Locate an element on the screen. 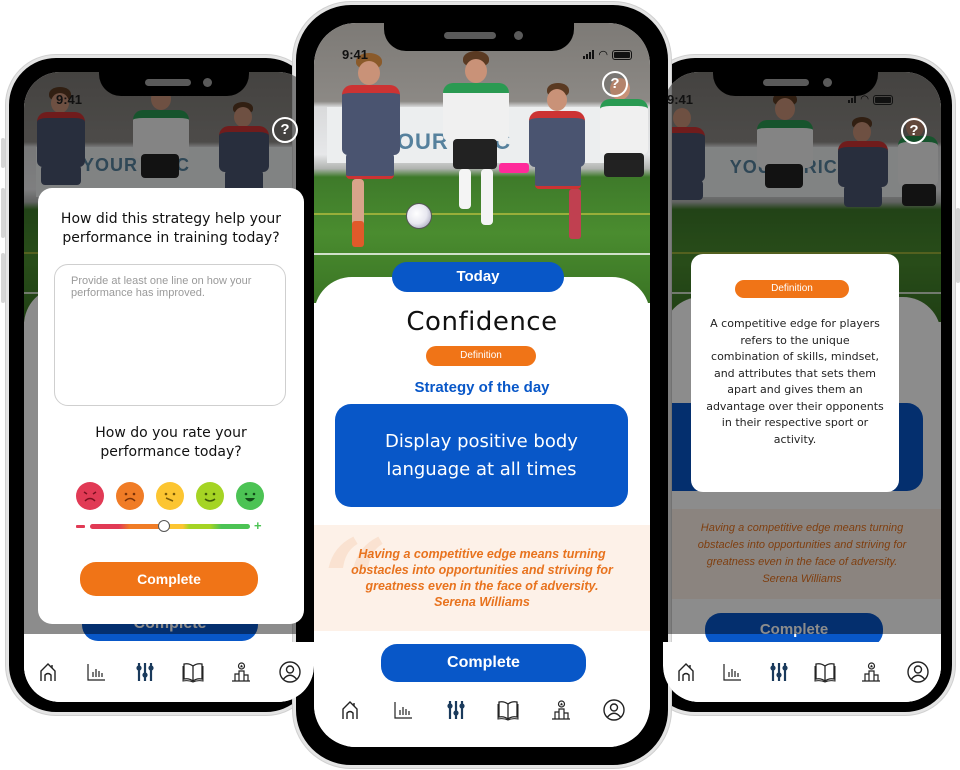  performance-slider-thumb is located at coordinates (163, 526).